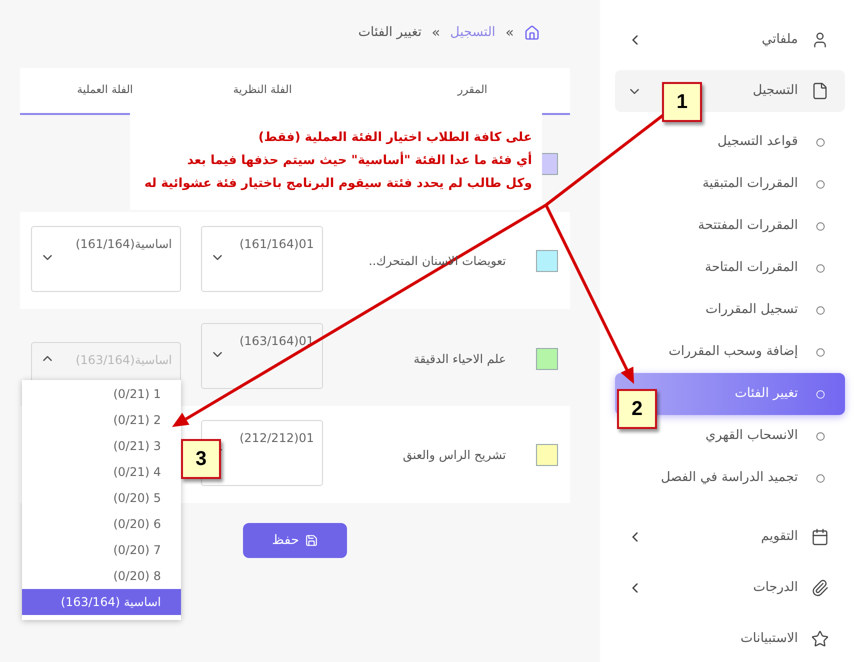  What do you see at coordinates (682, 102) in the screenshot?
I see `callout-tooltip: 1` at bounding box center [682, 102].